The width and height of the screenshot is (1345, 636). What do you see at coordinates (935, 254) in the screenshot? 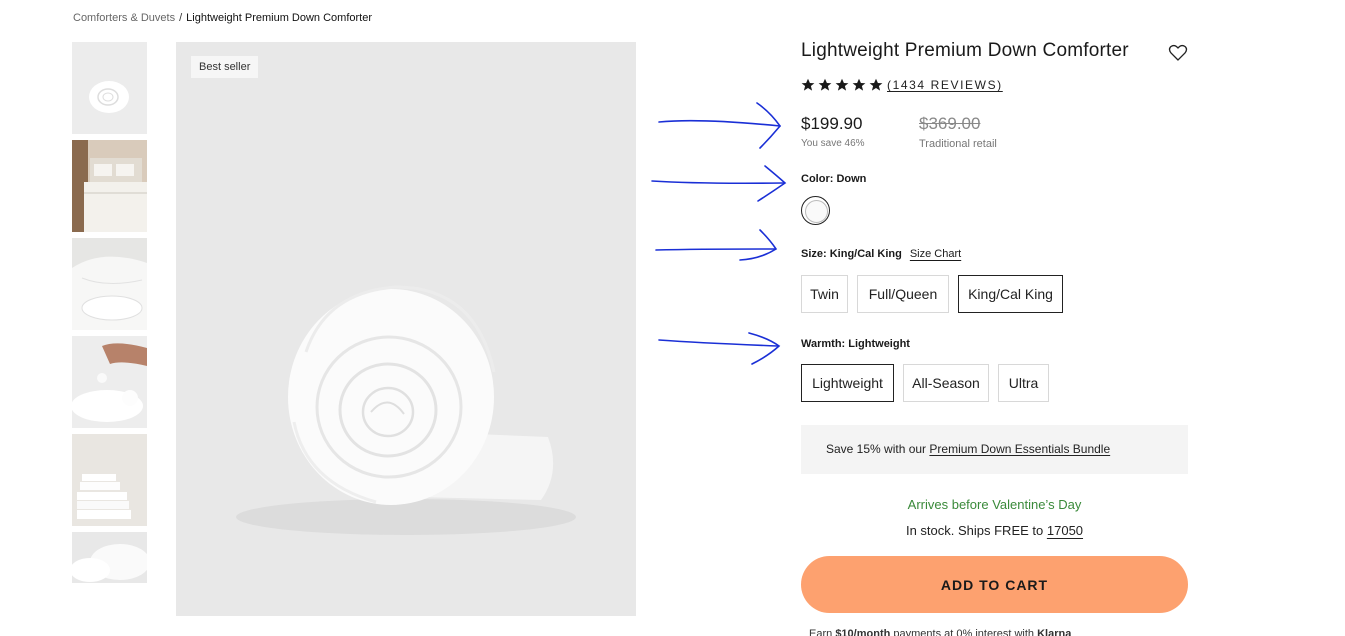
I see `size-chart-link: Size Chart` at bounding box center [935, 254].